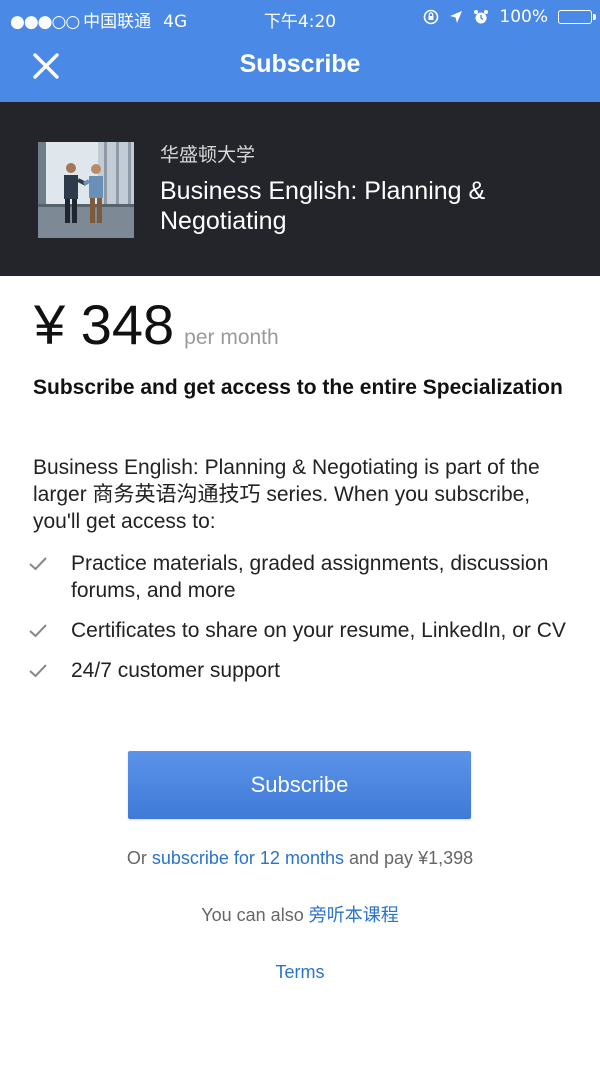 This screenshot has height=1068, width=600. I want to click on status-bar: ●●●○○ 中国联通 4G 下午4:20 100%, so click(300, 17).